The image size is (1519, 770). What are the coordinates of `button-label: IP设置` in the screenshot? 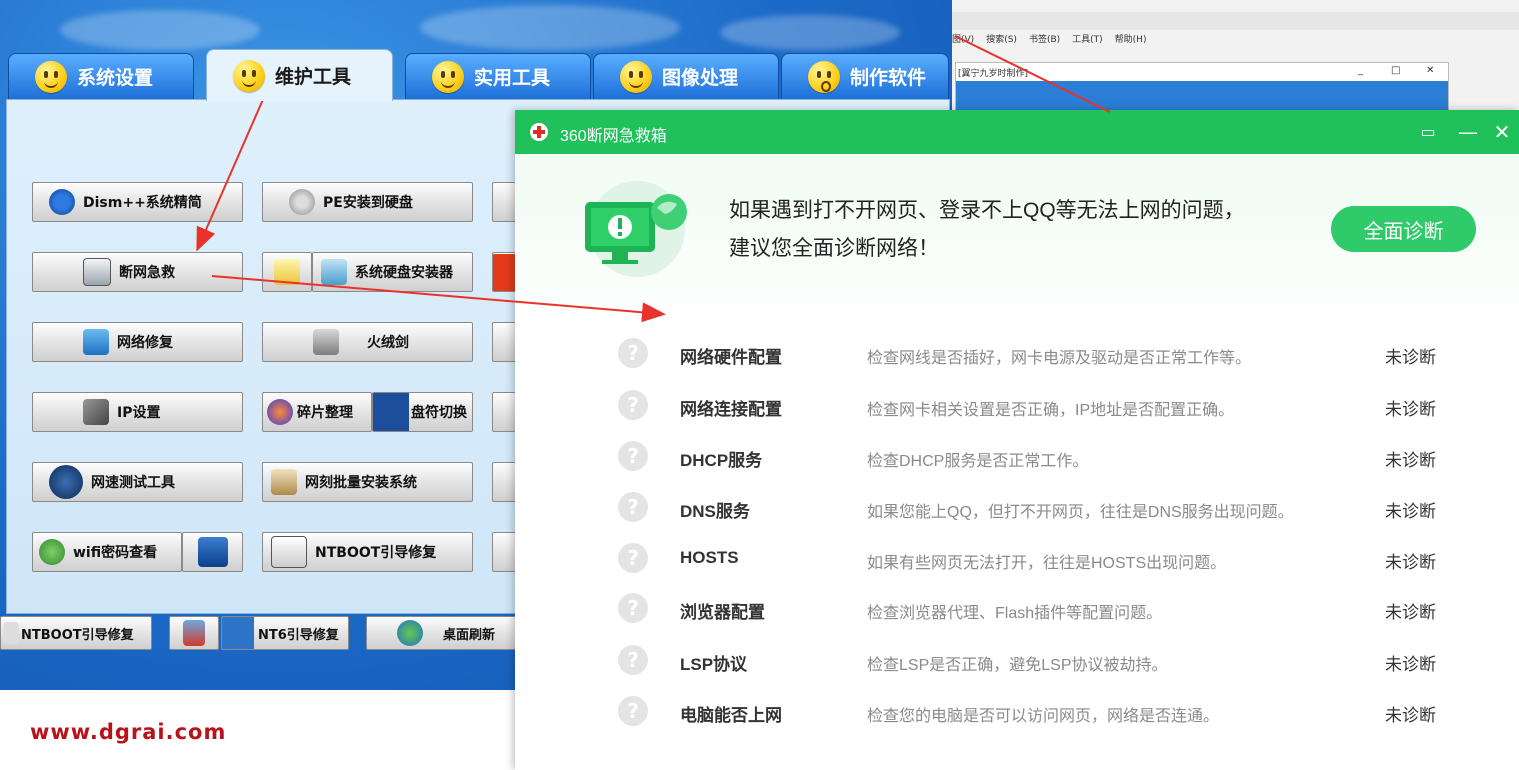 It's located at (139, 413).